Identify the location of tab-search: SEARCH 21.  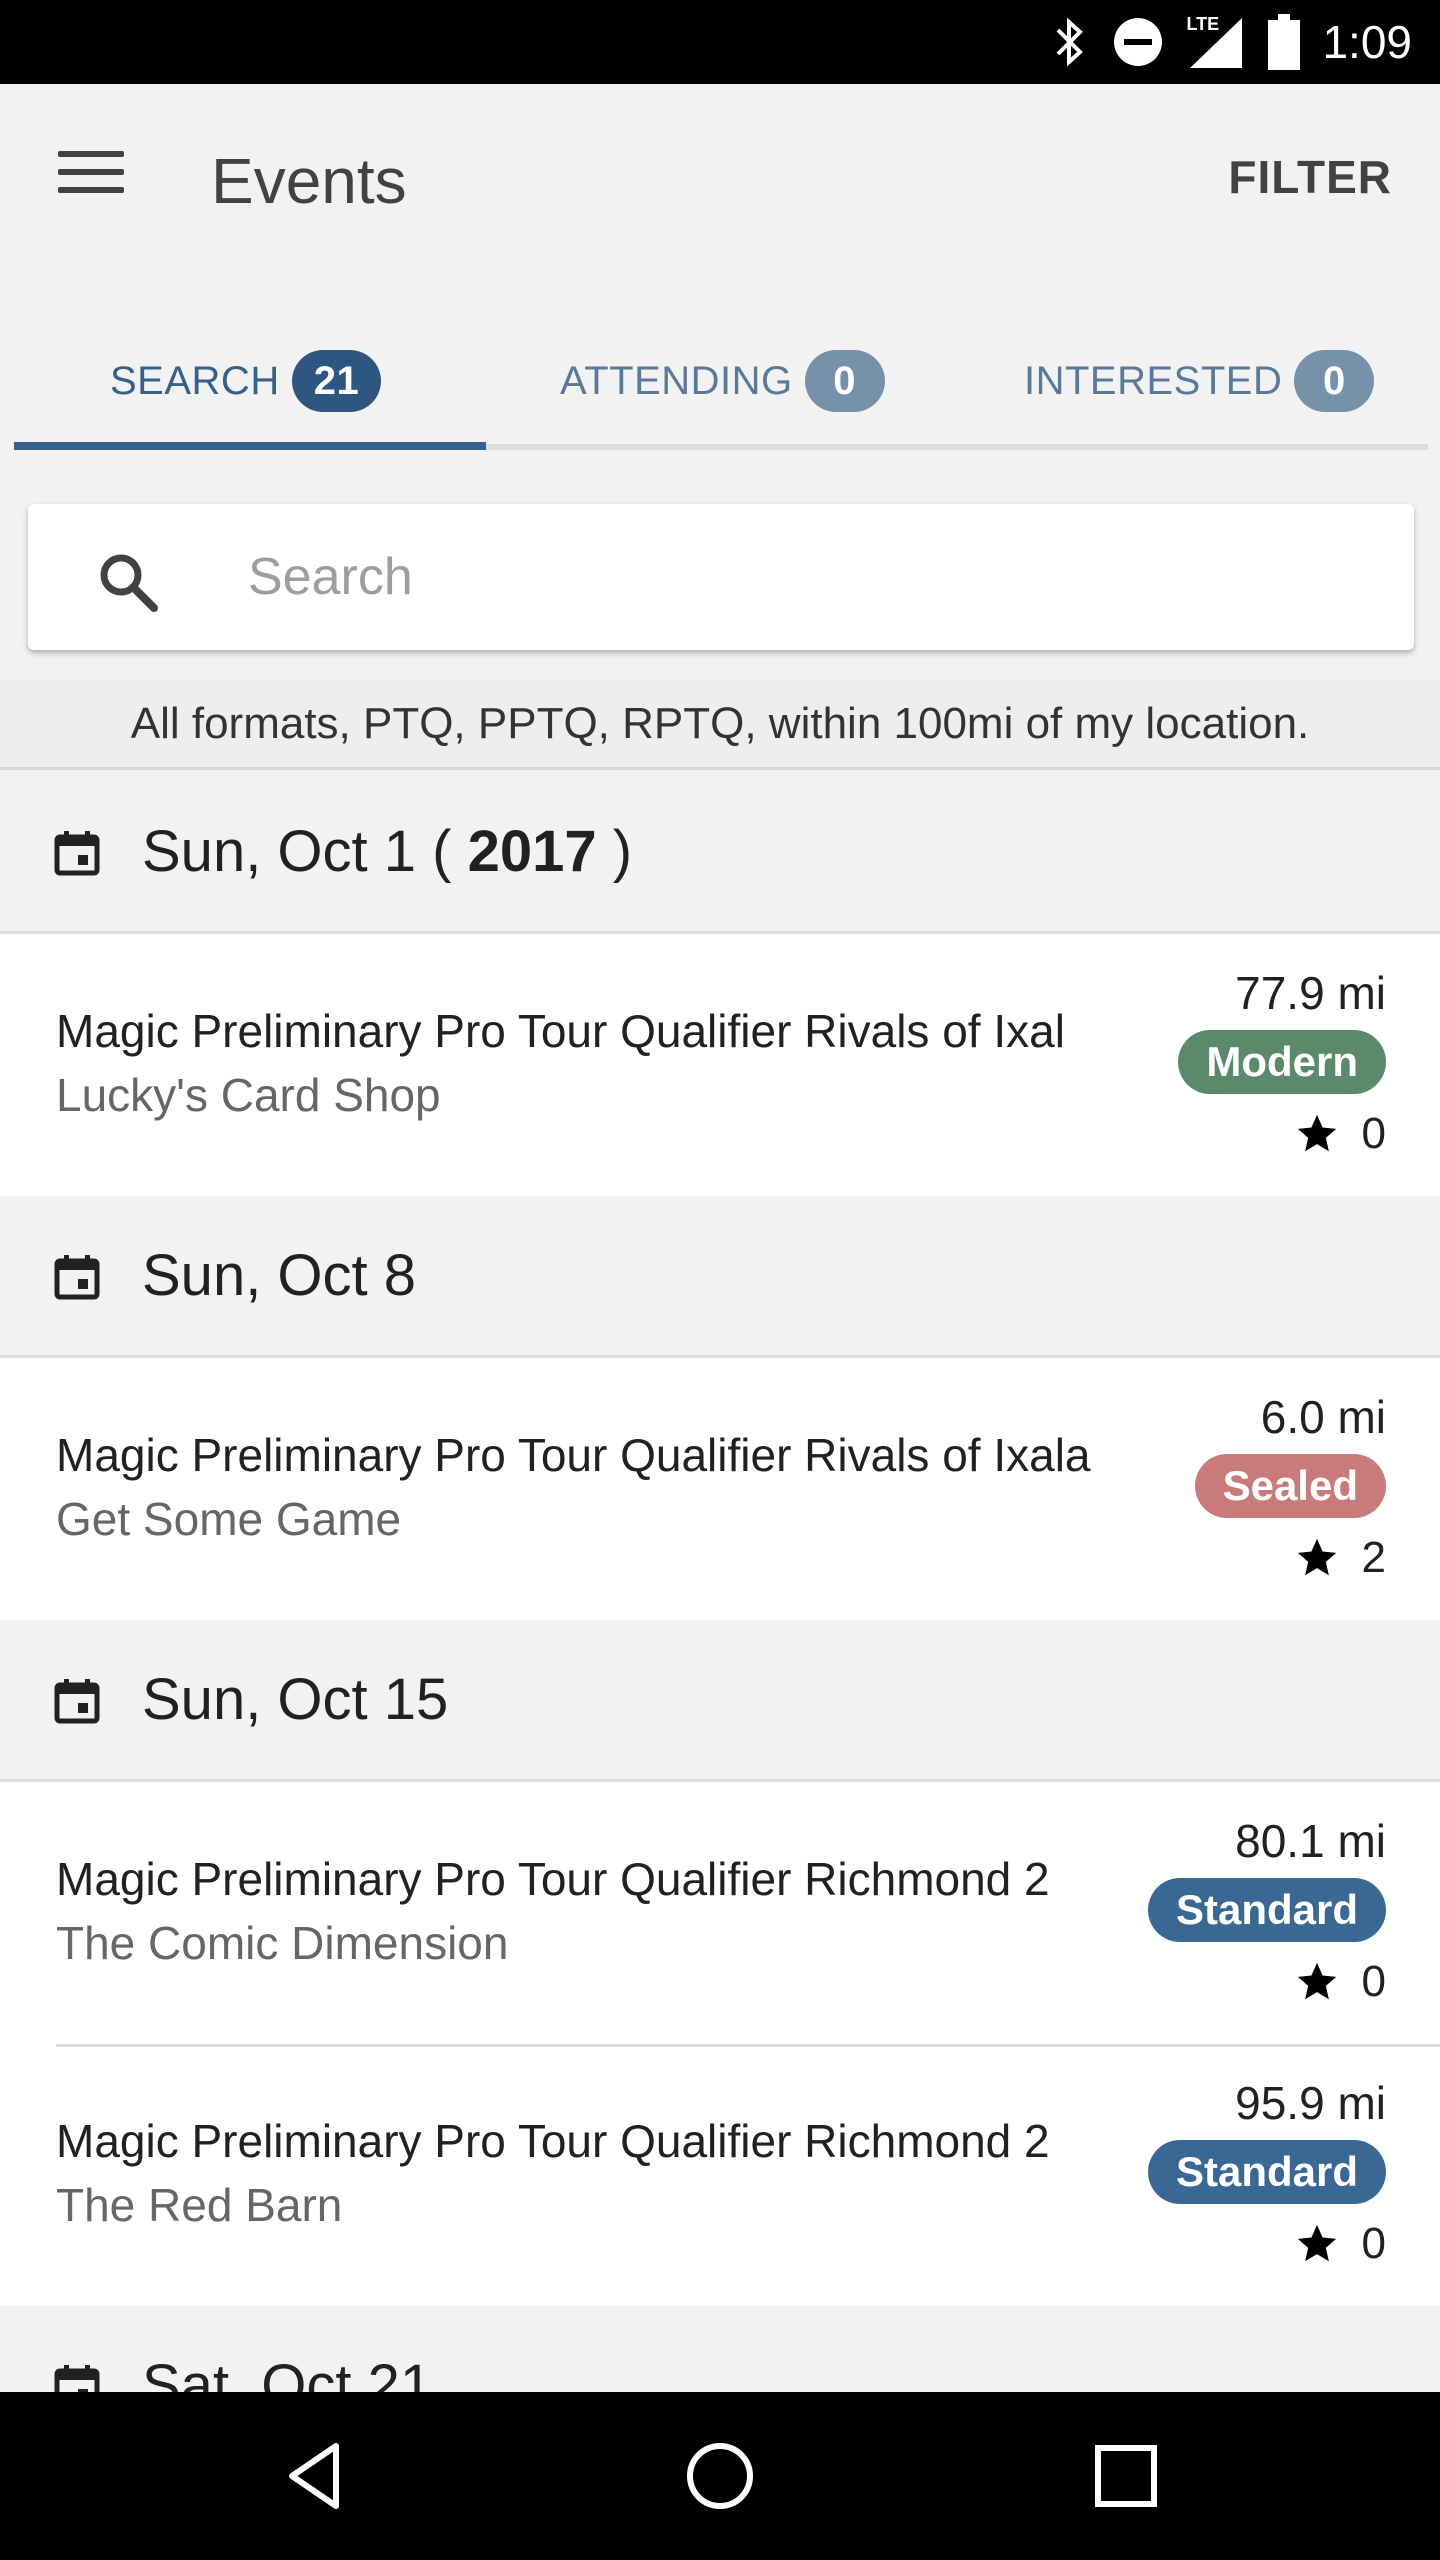
(246, 381).